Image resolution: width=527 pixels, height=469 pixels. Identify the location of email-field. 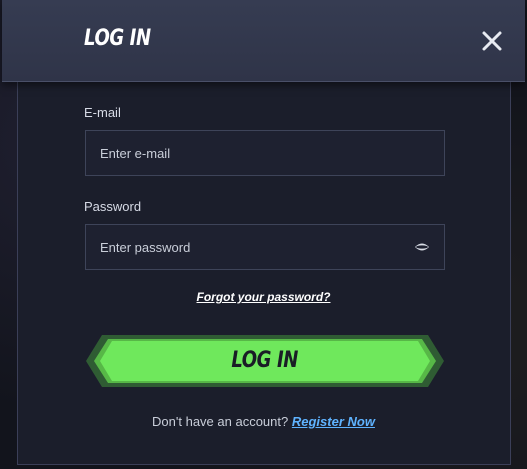
(265, 153).